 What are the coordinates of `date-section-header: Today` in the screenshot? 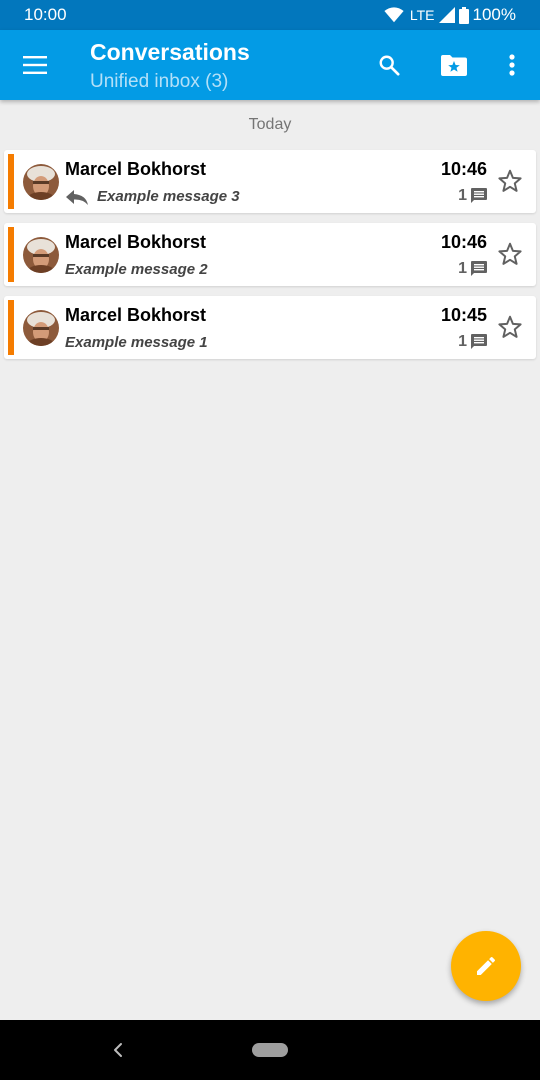 It's located at (270, 124).